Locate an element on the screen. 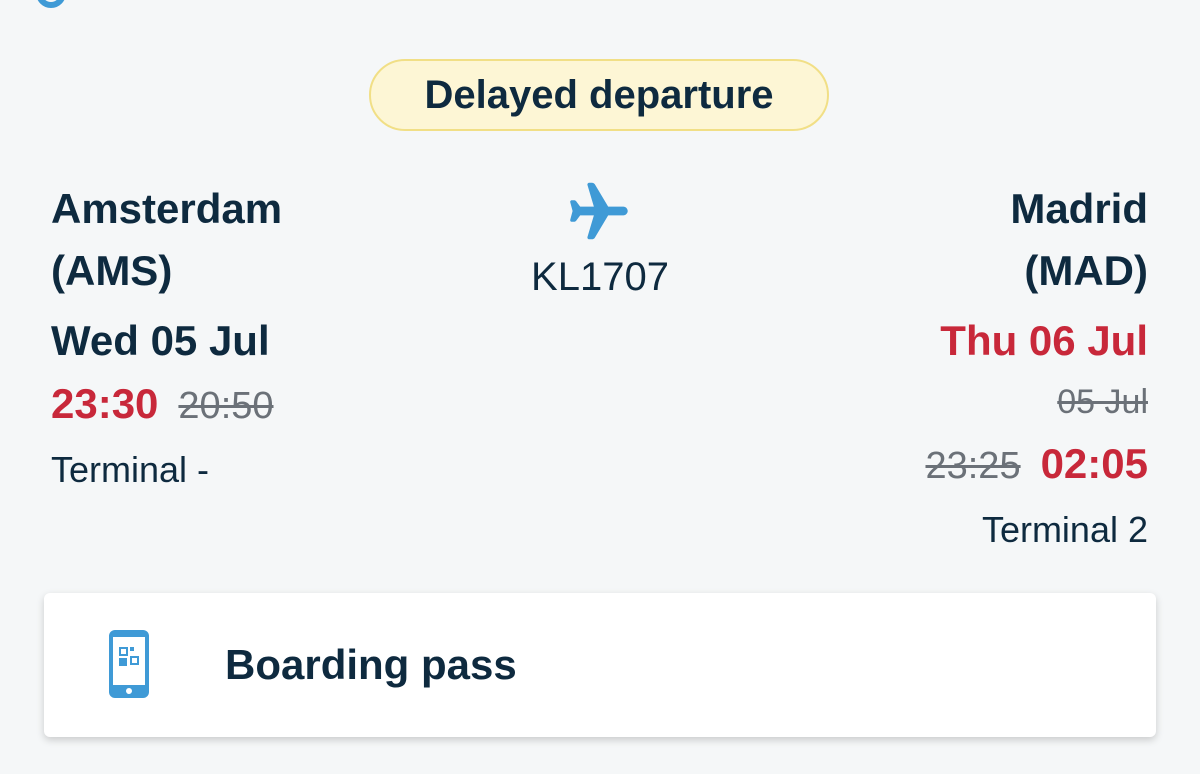 The width and height of the screenshot is (1200, 774). destination-time-row: 23:25 02:05 is located at coordinates (938, 465).